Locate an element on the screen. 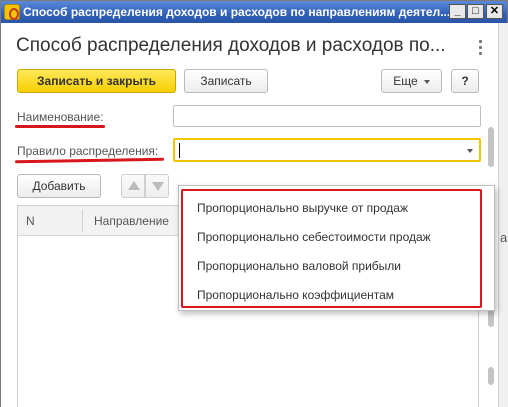 This screenshot has height=407, width=508. app-1c-icon is located at coordinates (12, 12).